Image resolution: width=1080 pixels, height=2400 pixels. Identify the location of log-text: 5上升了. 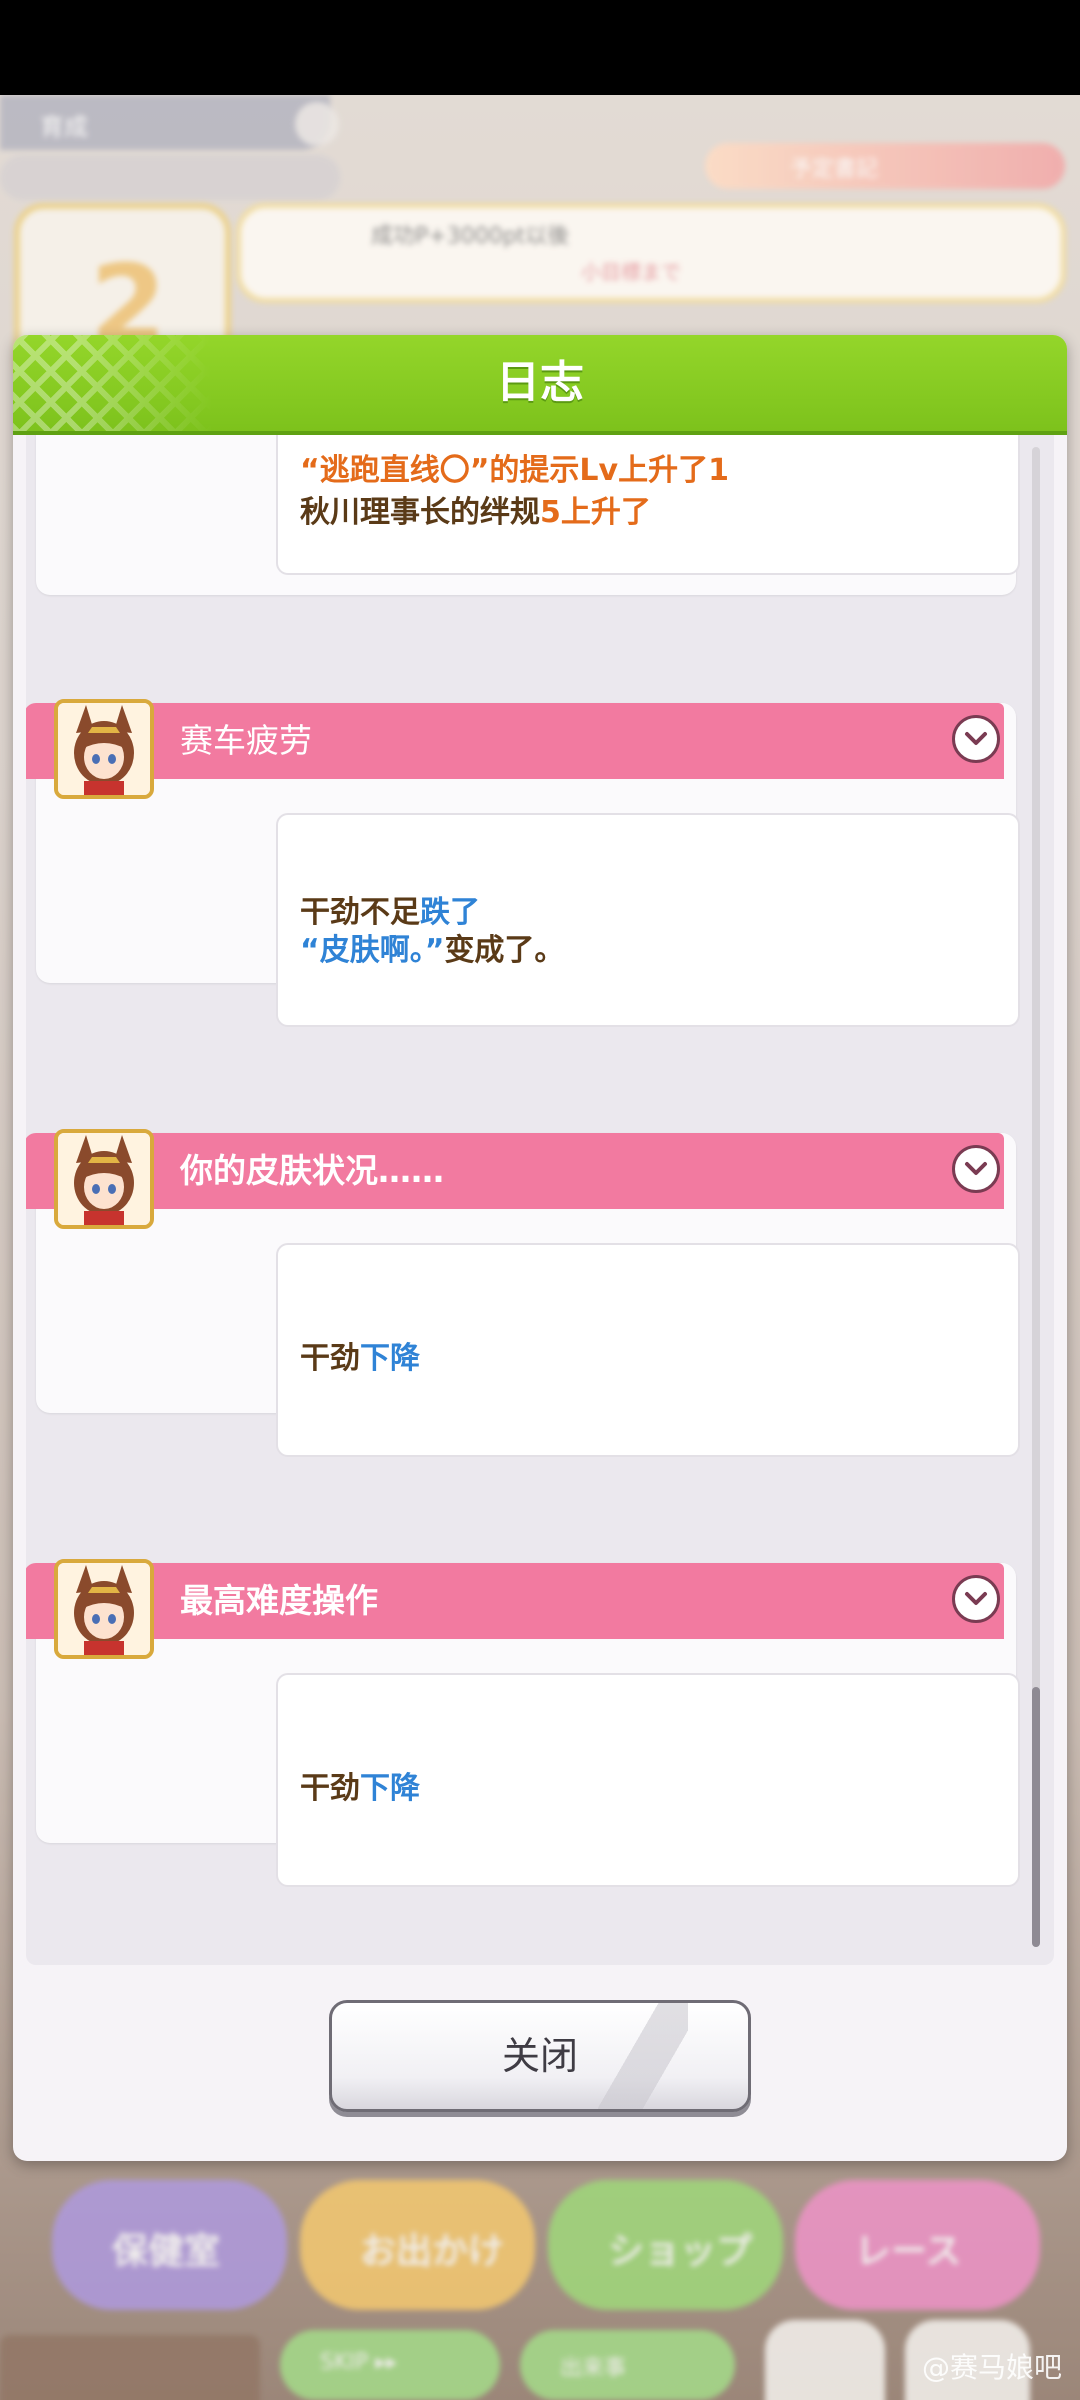
(595, 512).